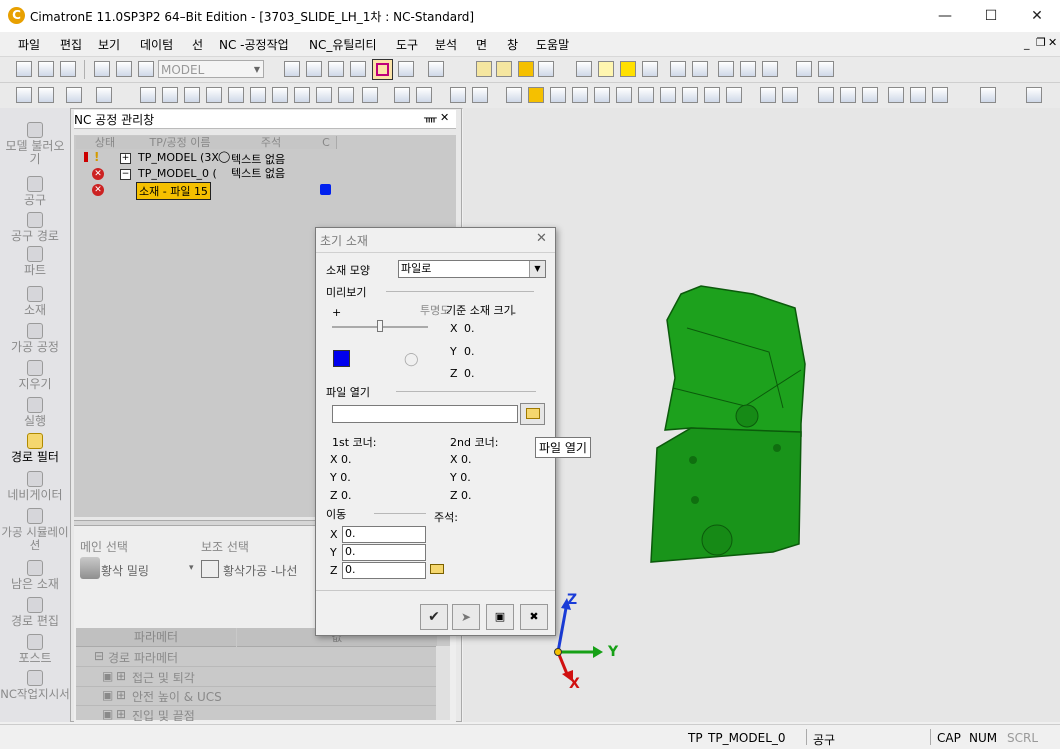 Image resolution: width=1060 pixels, height=749 pixels. What do you see at coordinates (526, 69) in the screenshot?
I see `display-mode-3-icon` at bounding box center [526, 69].